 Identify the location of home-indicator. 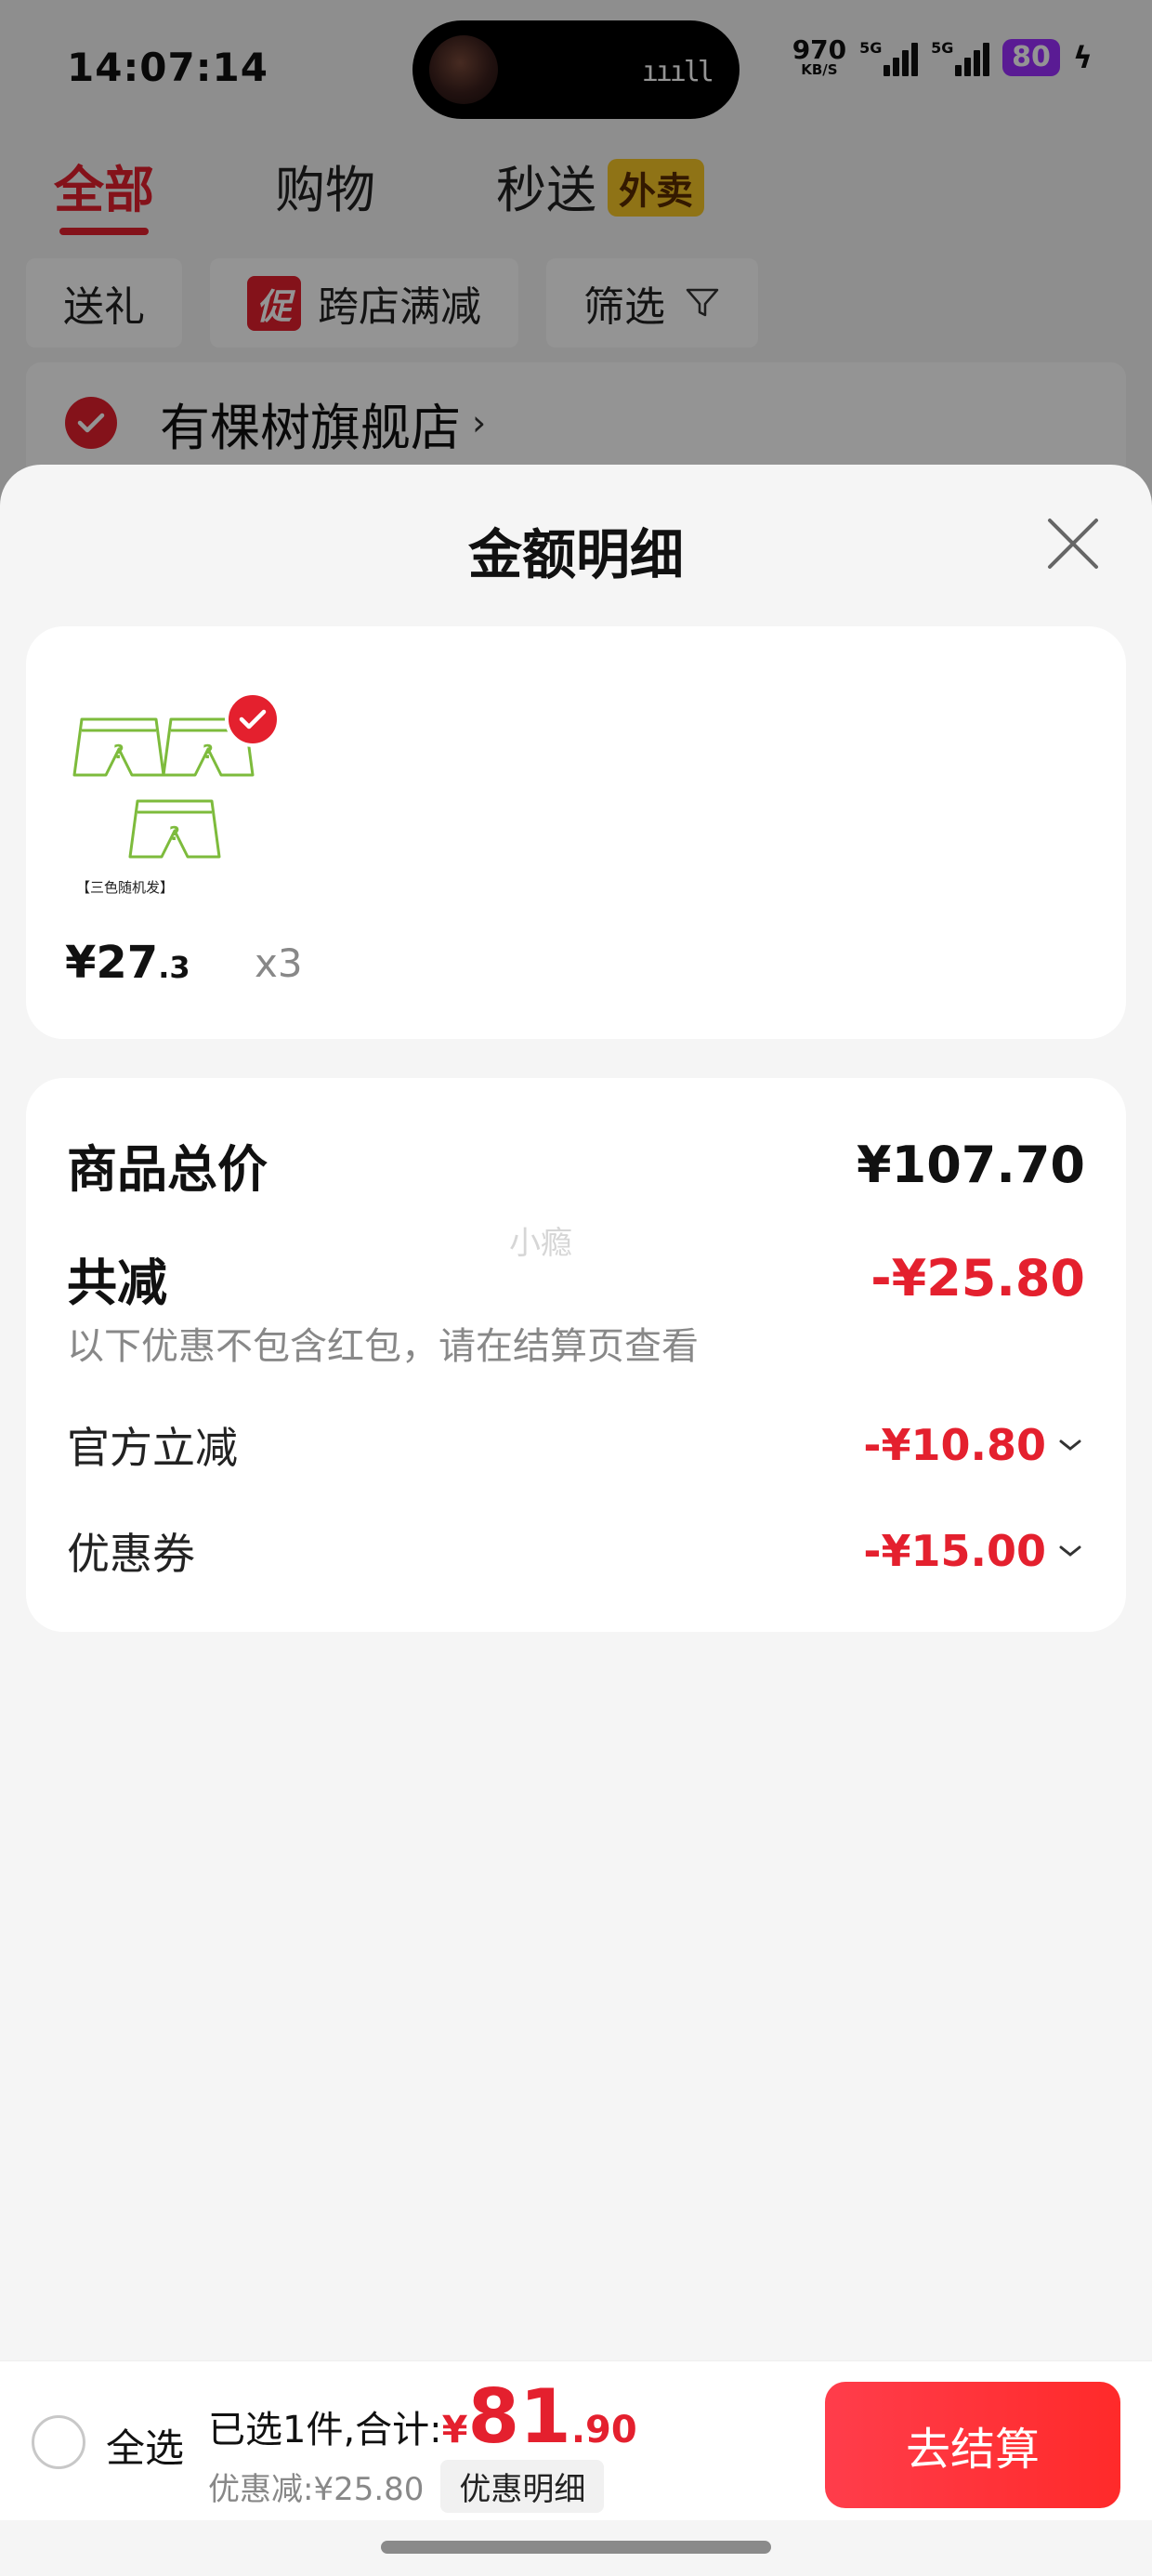
(576, 2547).